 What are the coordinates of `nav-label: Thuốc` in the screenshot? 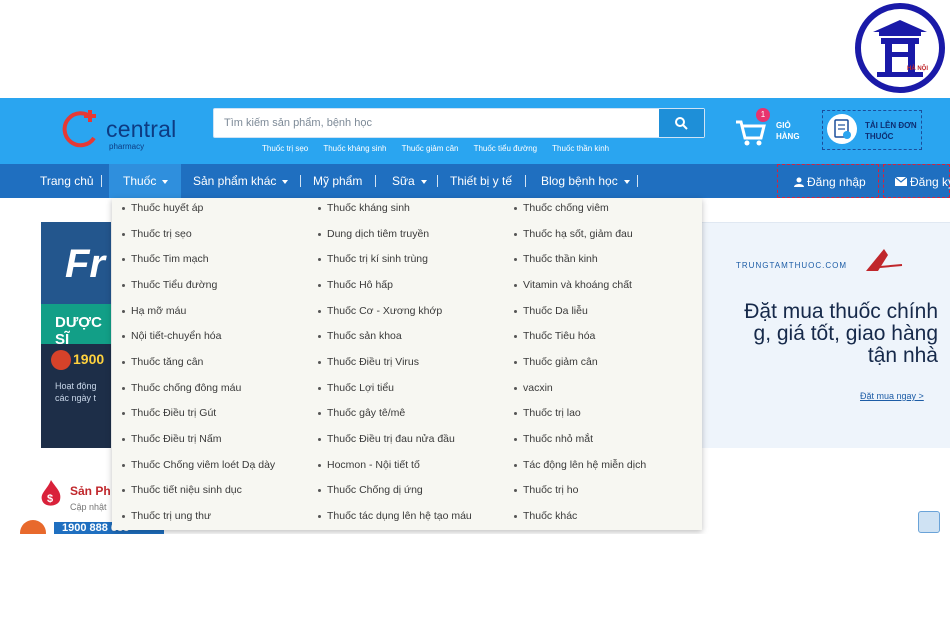 It's located at (140, 181).